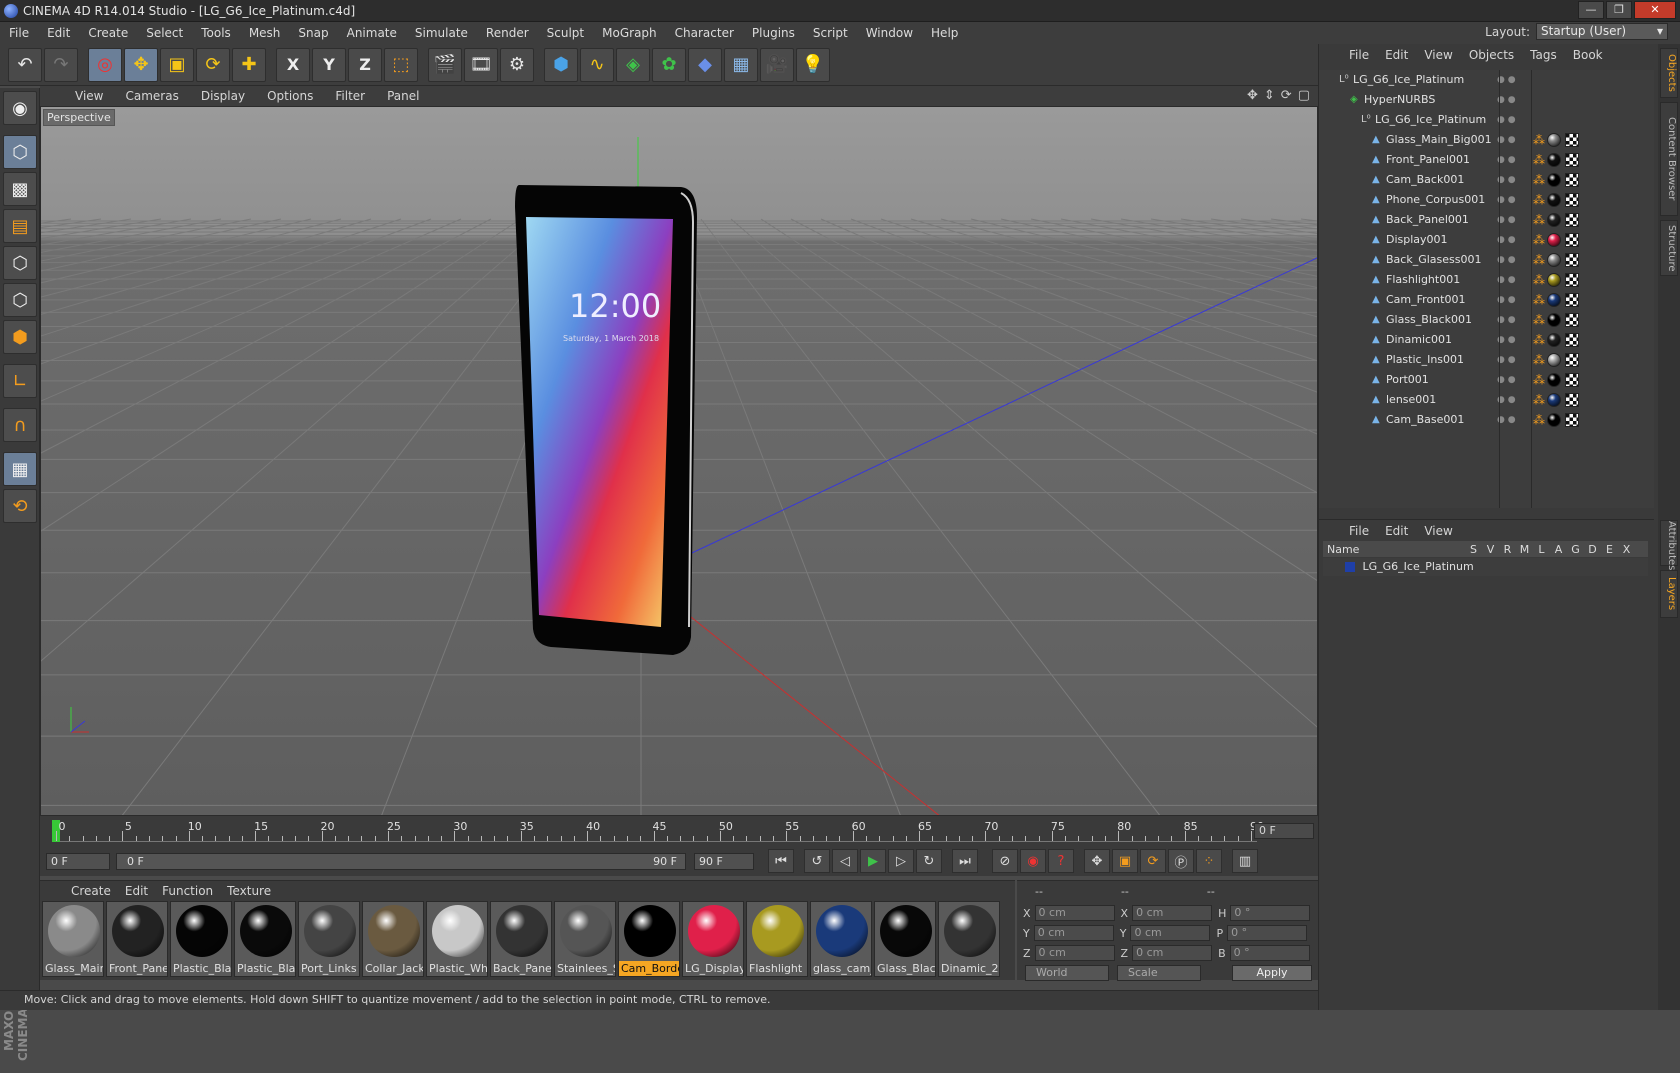 The height and width of the screenshot is (1073, 1680). Describe the element at coordinates (1486, 300) in the screenshot. I see `object-row: ▲ Cam_Front001 ● ● ⁂` at that location.